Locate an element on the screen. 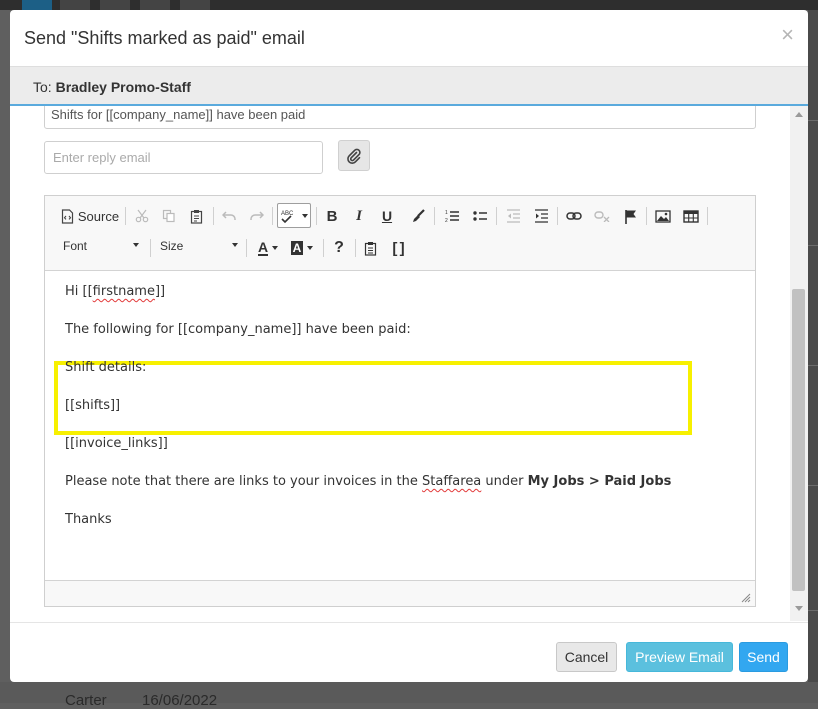 The height and width of the screenshot is (709, 818). indent-icon is located at coordinates (541, 216).